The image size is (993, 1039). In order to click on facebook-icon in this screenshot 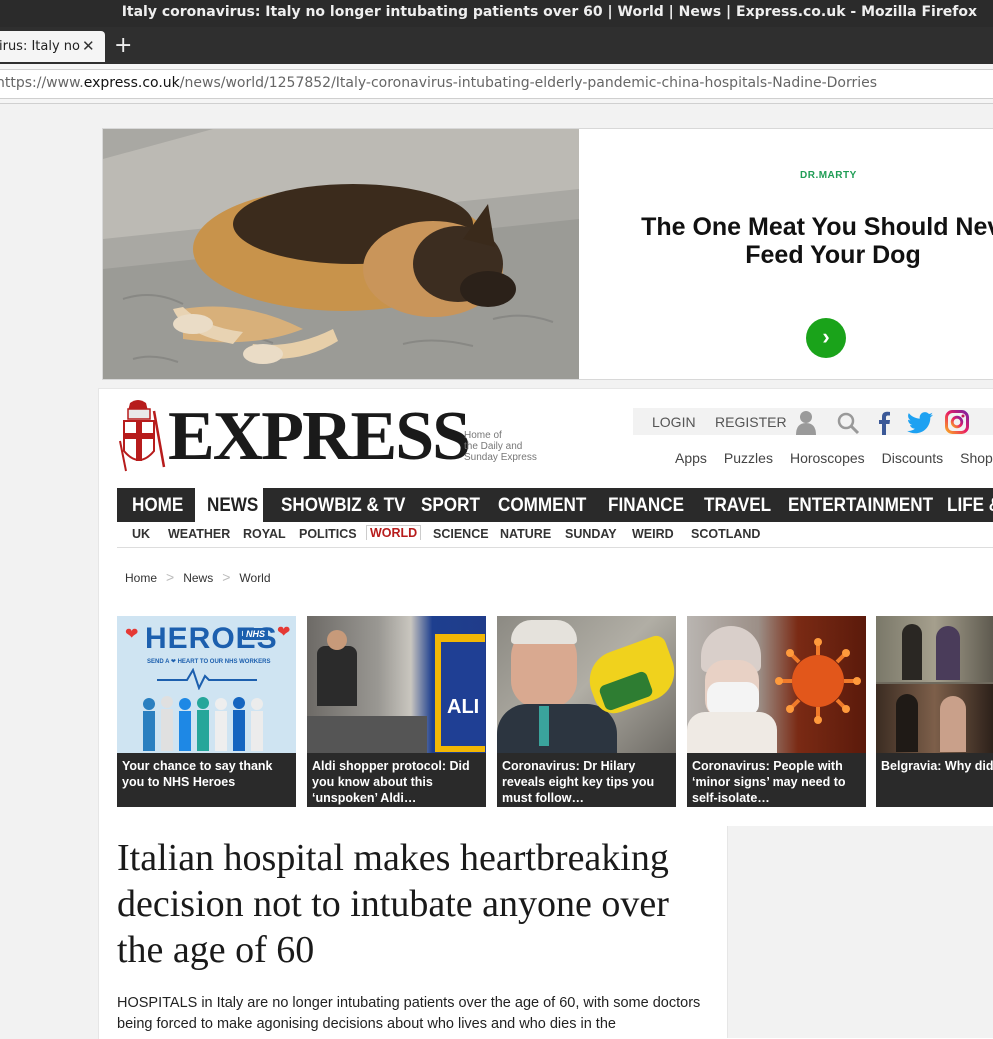, I will do `click(884, 423)`.